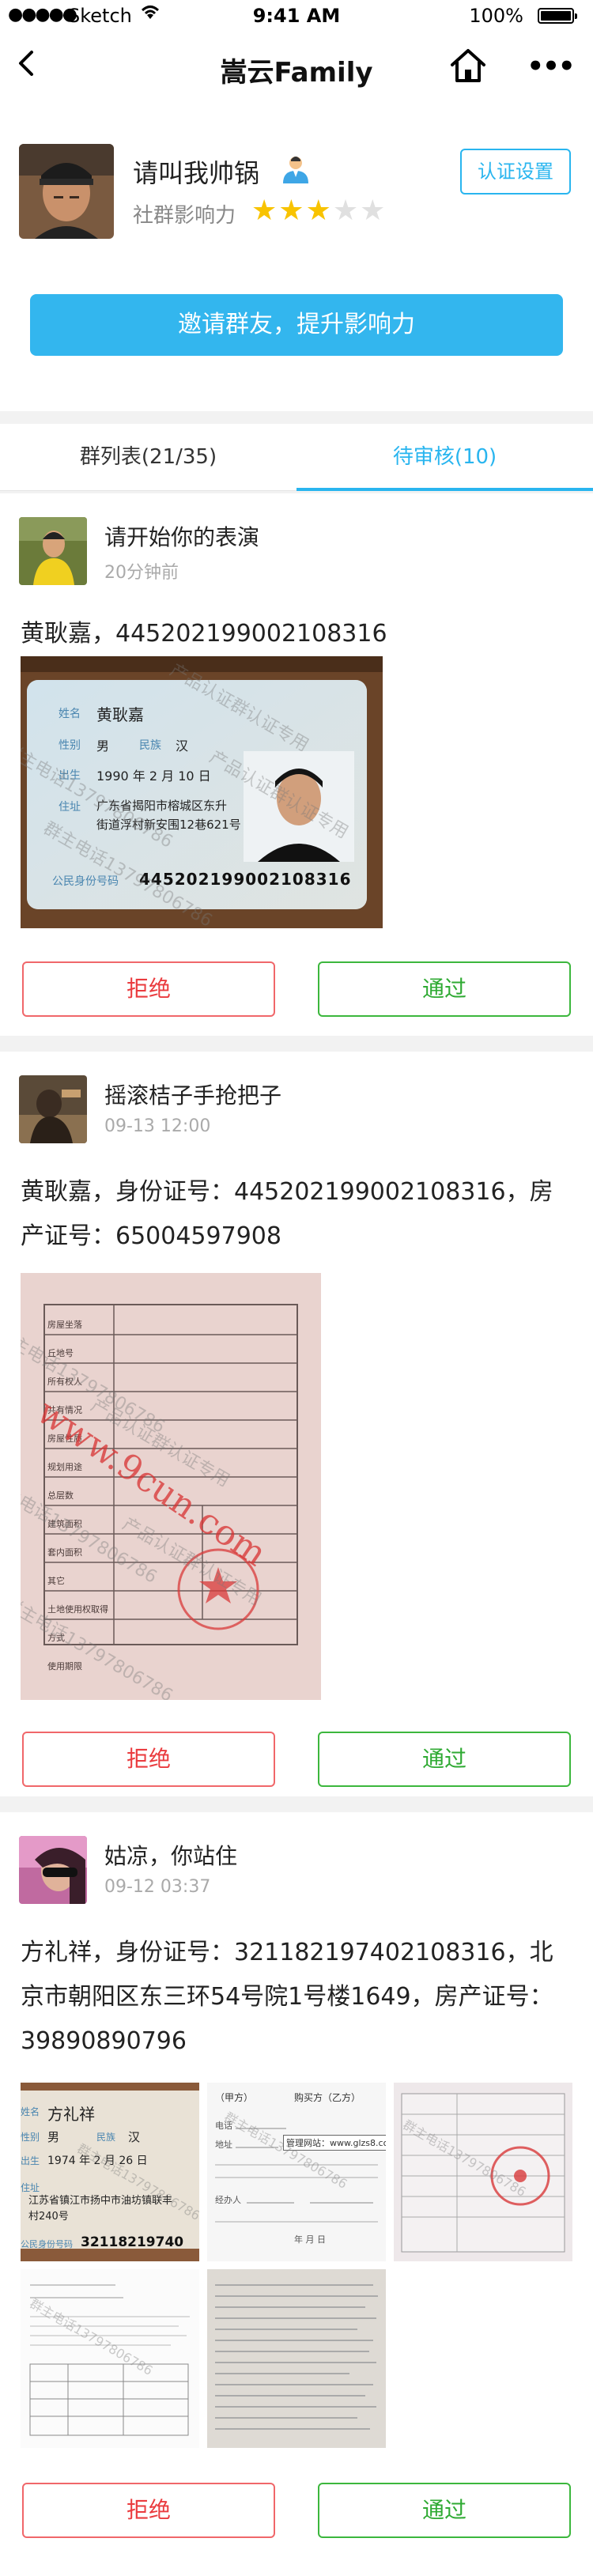 This screenshot has width=593, height=2576. I want to click on id-number-value: 32118219740, so click(132, 2242).